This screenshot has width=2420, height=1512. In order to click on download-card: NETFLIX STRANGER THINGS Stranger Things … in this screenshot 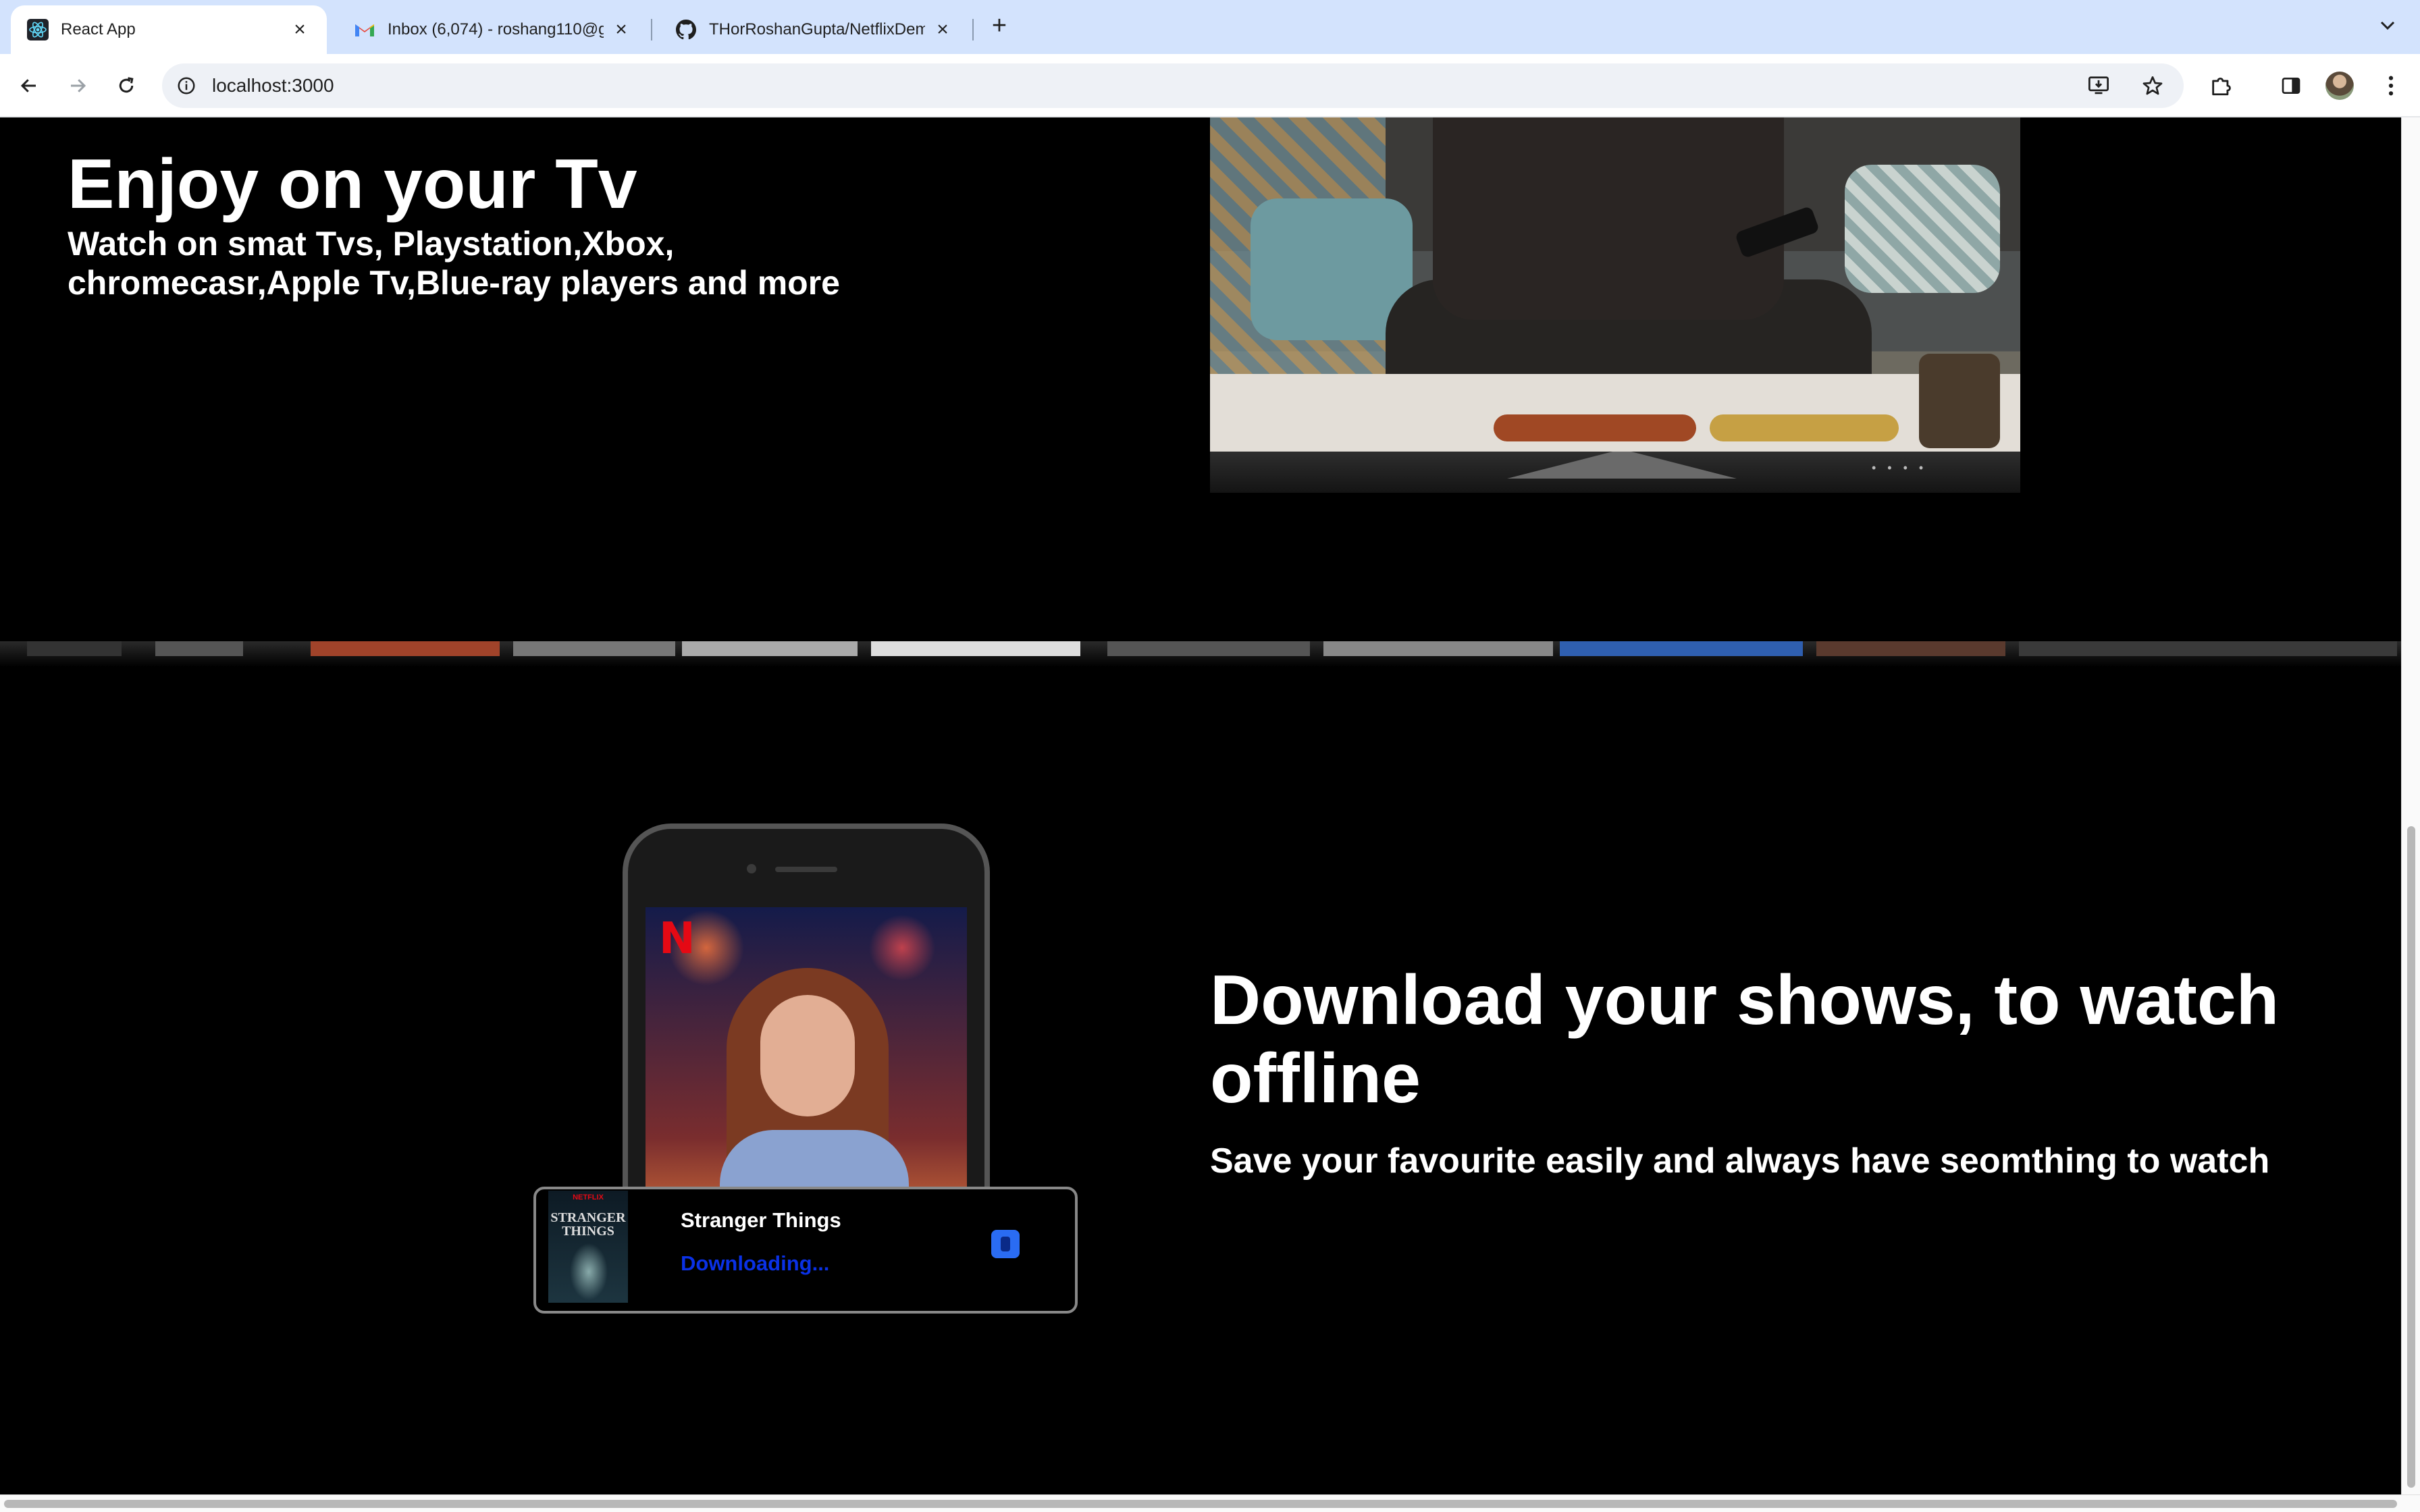, I will do `click(805, 1250)`.